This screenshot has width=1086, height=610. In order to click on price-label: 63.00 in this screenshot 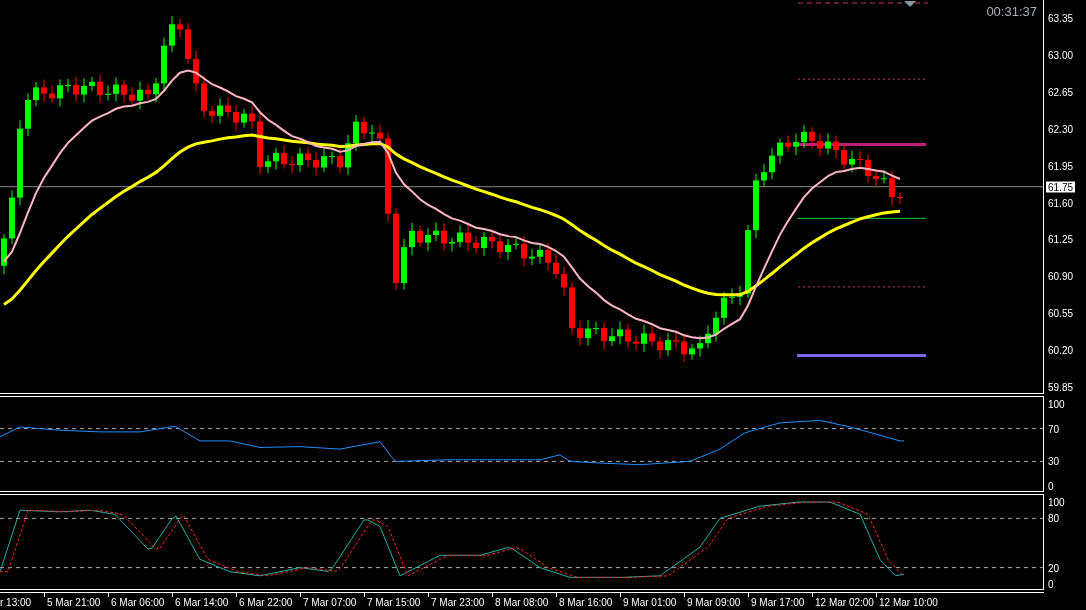, I will do `click(1061, 55)`.